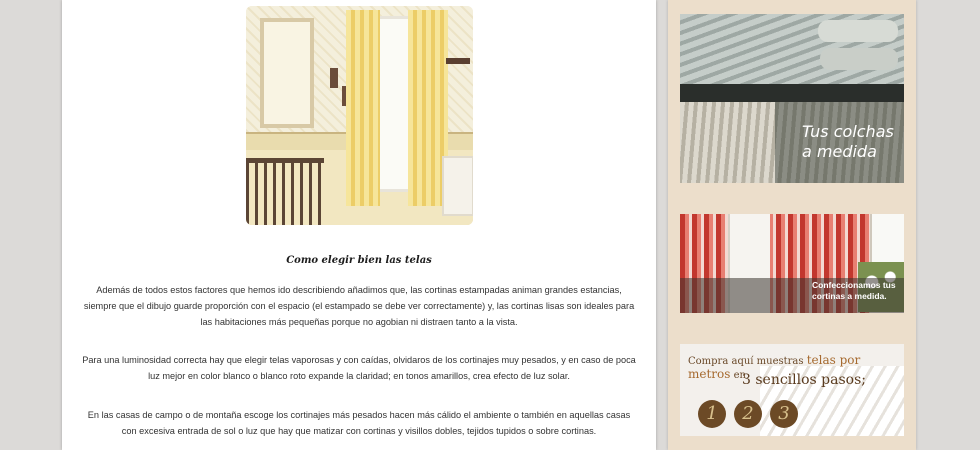 The image size is (980, 450). I want to click on quilts-banner-line2: a medida, so click(839, 151).